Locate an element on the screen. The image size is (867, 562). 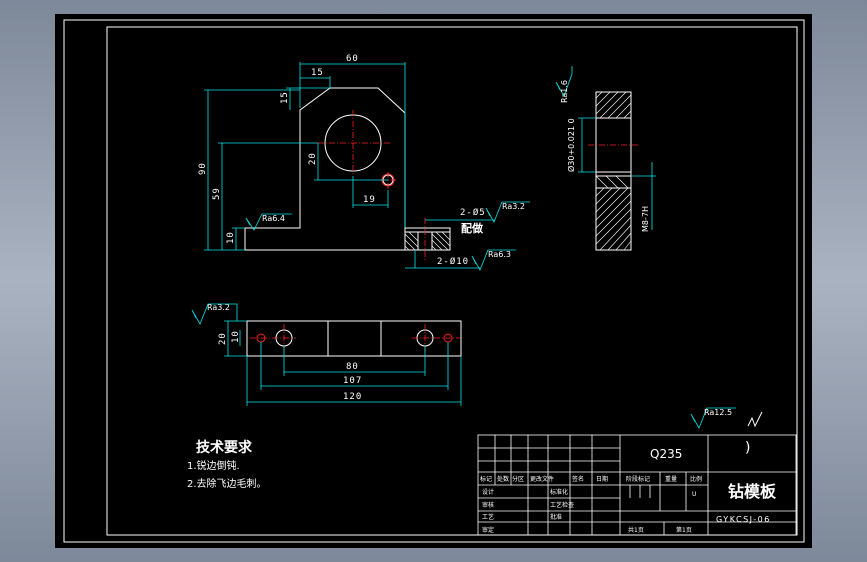
front-outline is located at coordinates (325, 169).